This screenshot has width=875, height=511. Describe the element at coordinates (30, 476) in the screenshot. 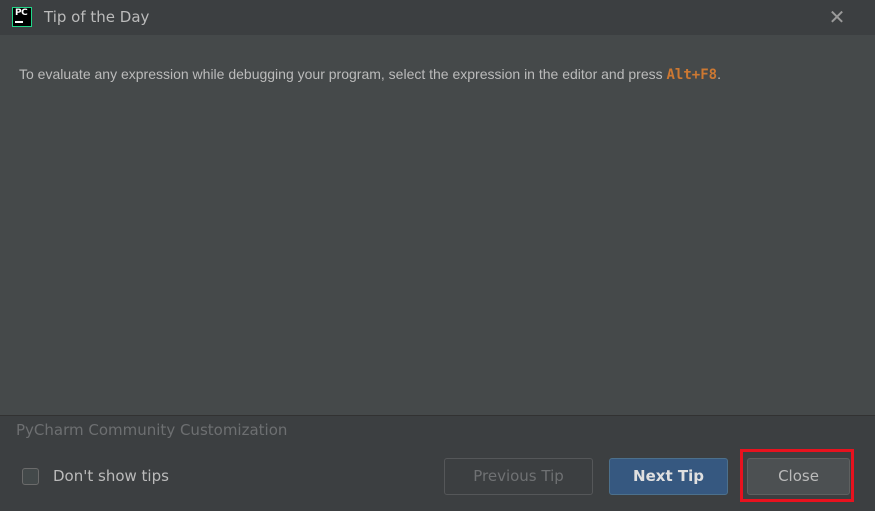

I see `checkbox-unchecked-icon` at that location.